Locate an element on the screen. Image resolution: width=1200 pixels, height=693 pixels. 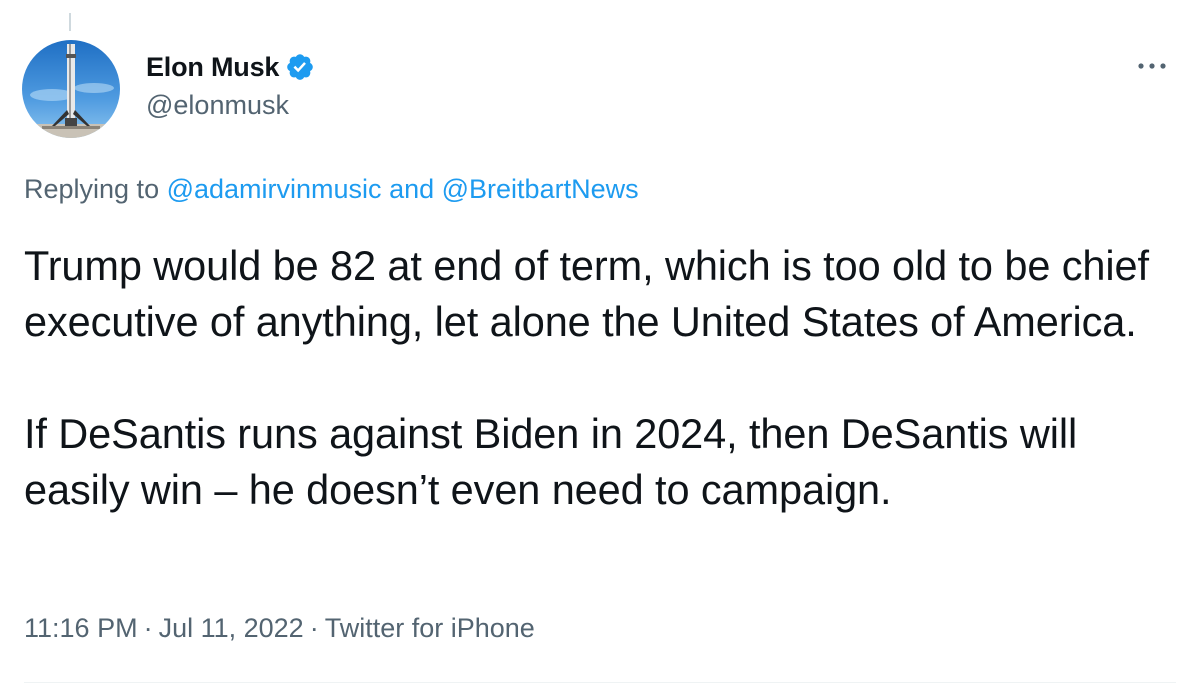
author-block: Elon Musk @elonmusk is located at coordinates (230, 85).